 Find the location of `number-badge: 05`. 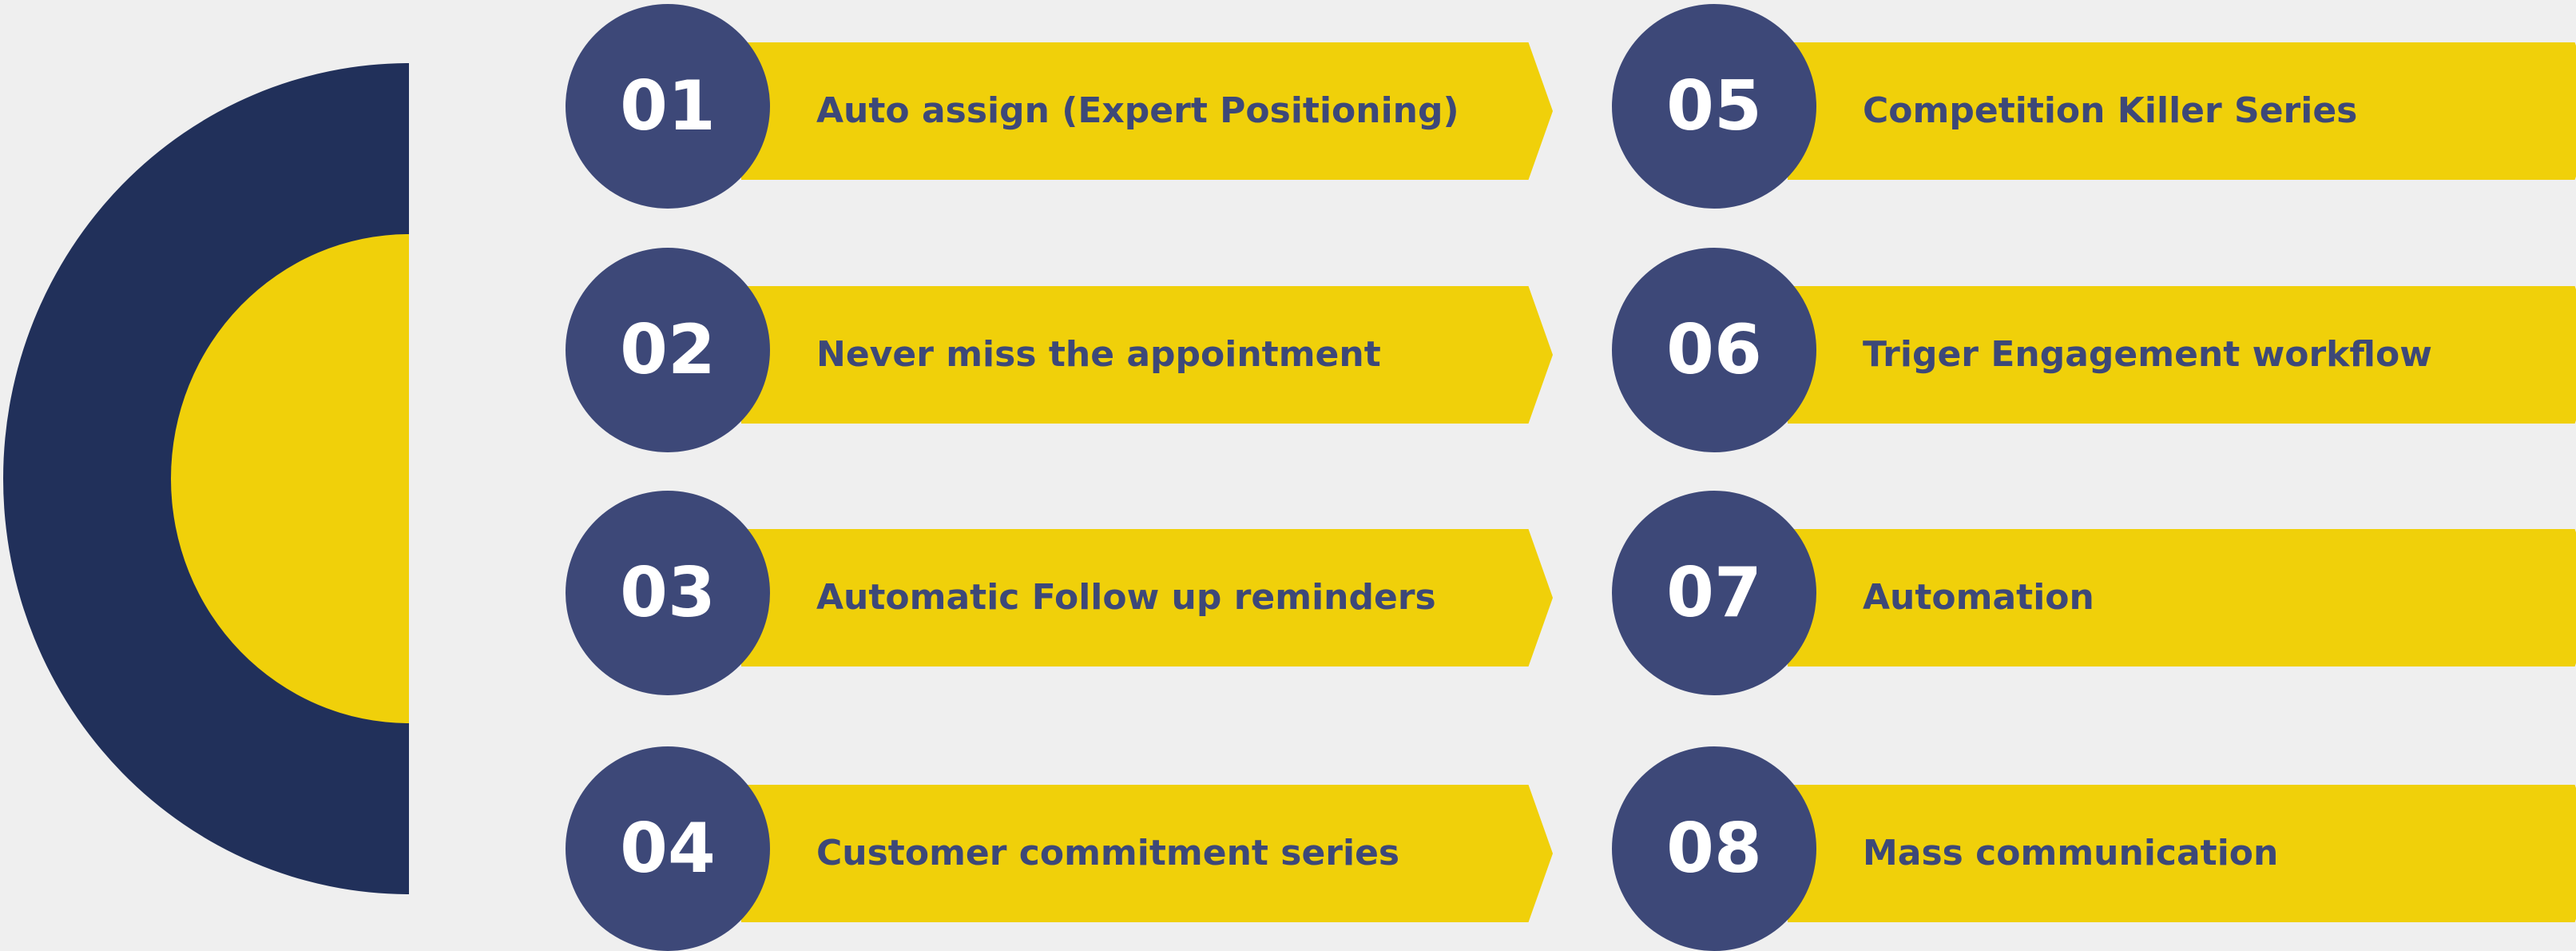

number-badge: 05 is located at coordinates (1714, 106).